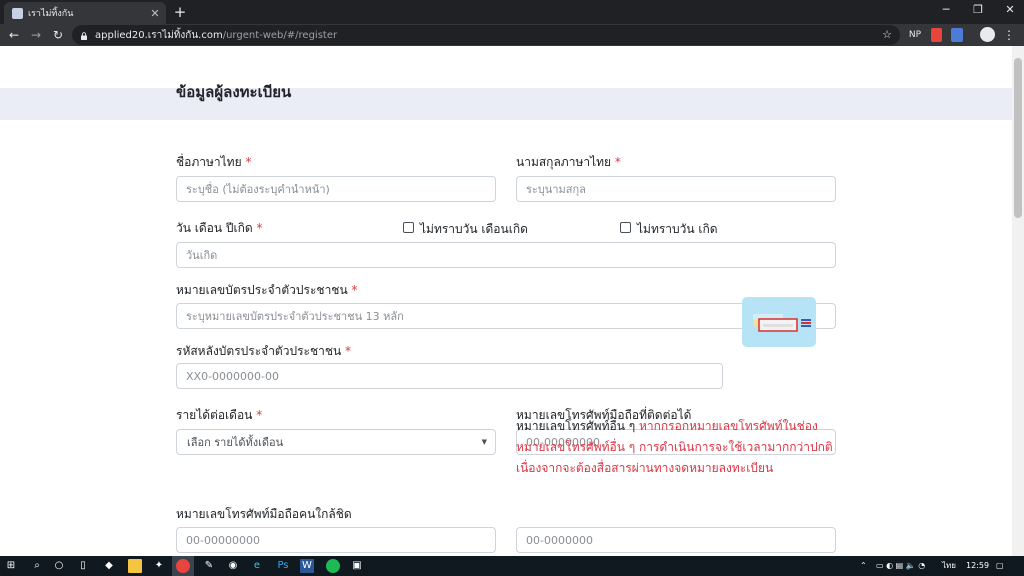 The width and height of the screenshot is (1024, 576). Describe the element at coordinates (257, 566) in the screenshot. I see `edge-icon: e` at that location.